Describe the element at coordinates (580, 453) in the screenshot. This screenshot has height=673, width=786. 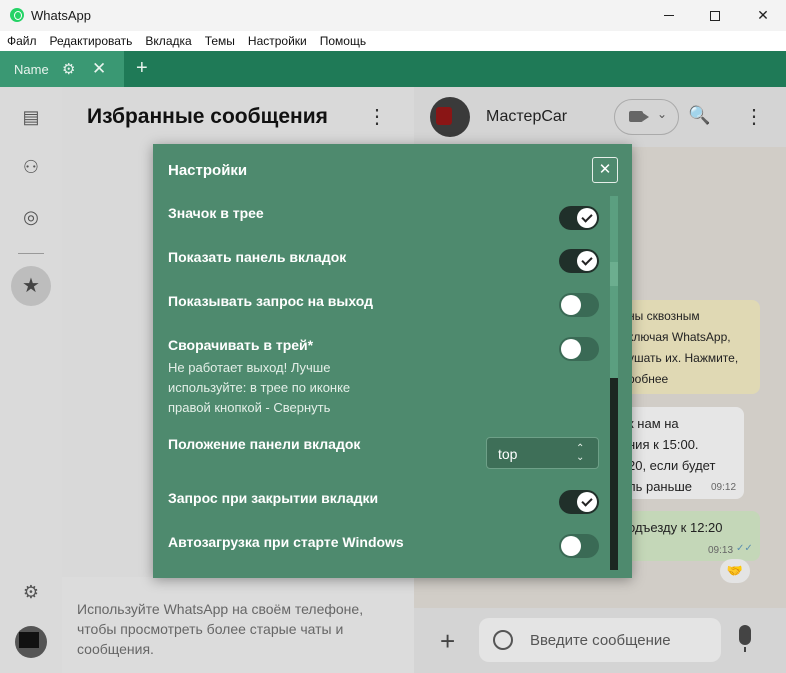
I see `select-updown-icon: ⌃ ⌄` at that location.